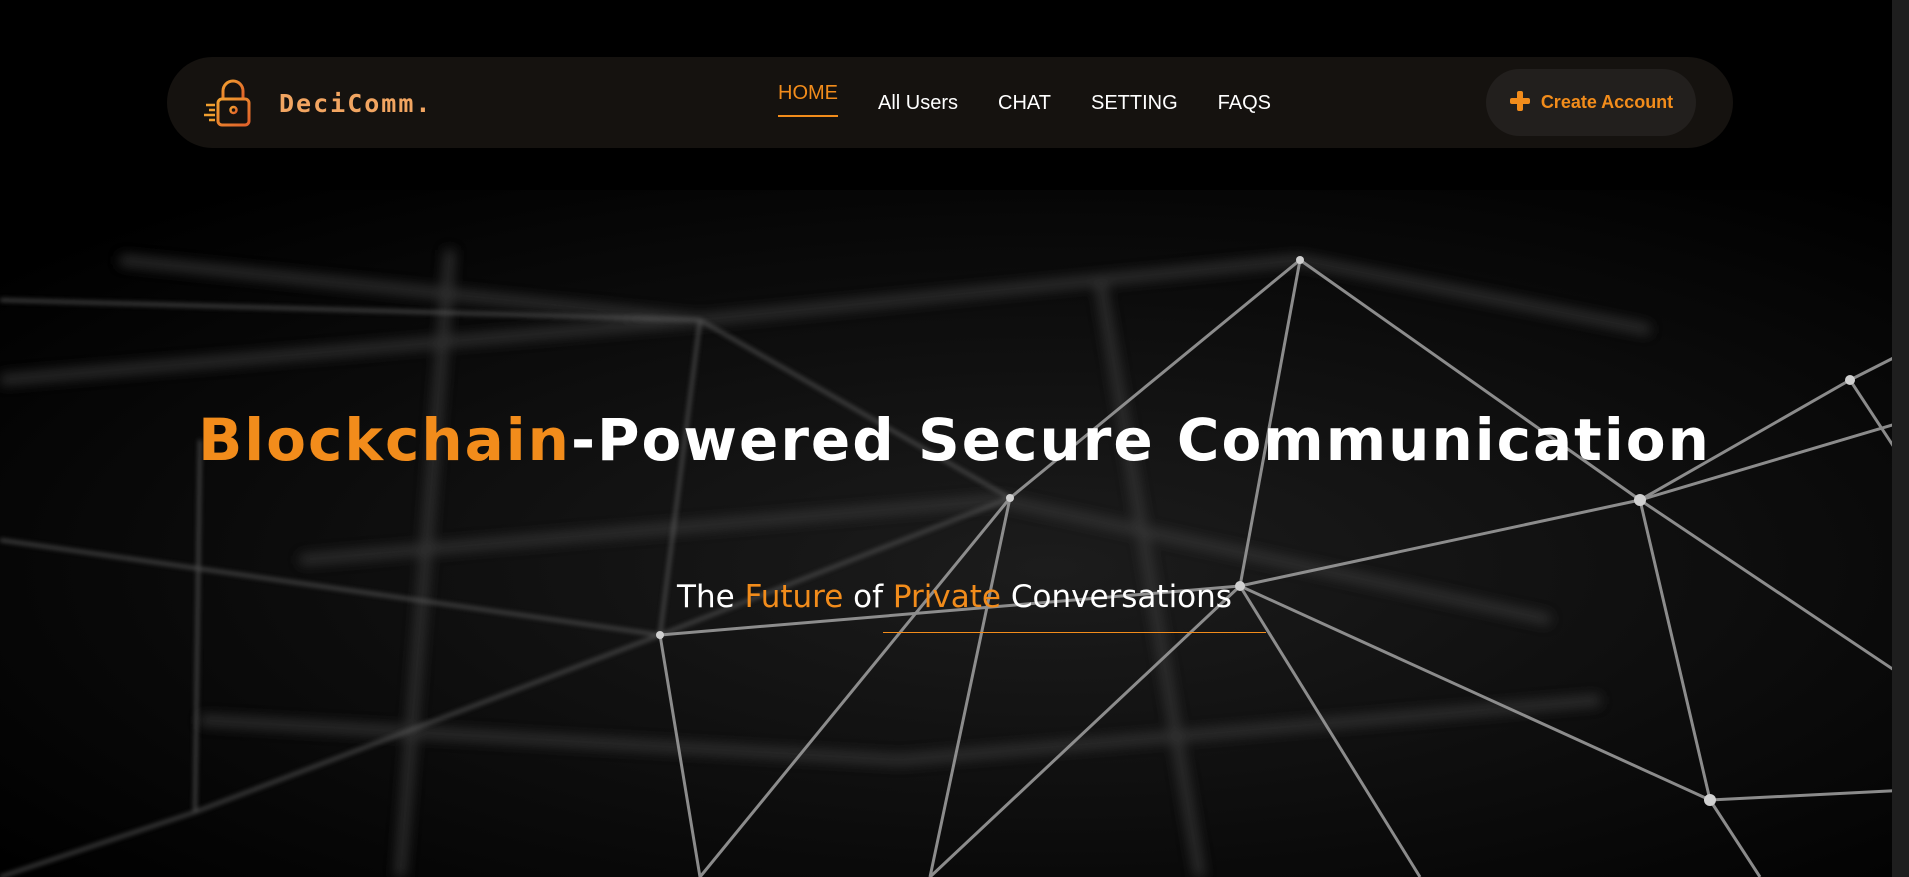  I want to click on nav-chat: CHAT, so click(1024, 103).